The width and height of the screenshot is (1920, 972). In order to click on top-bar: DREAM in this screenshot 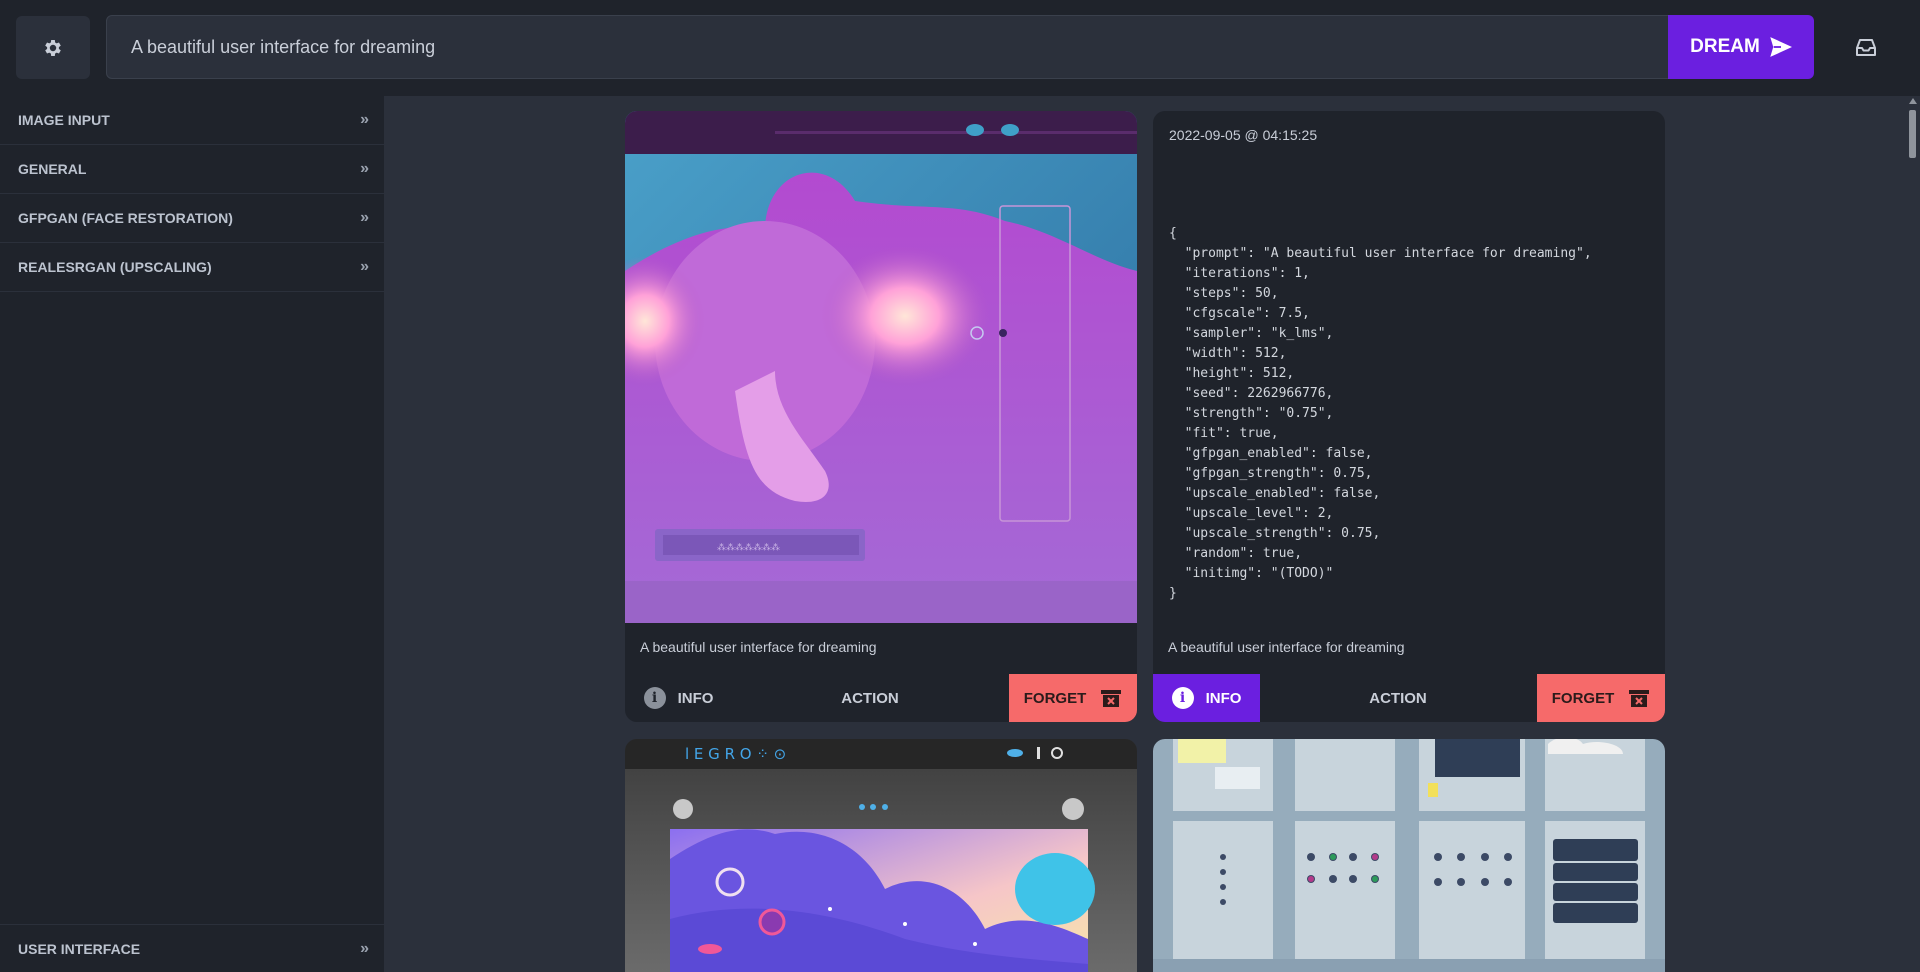, I will do `click(960, 48)`.